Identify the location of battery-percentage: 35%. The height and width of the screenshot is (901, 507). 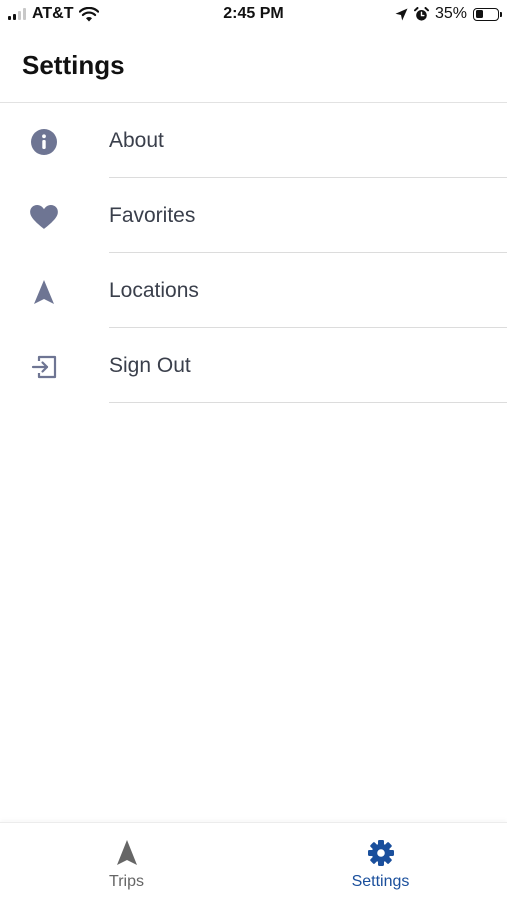
(450, 13).